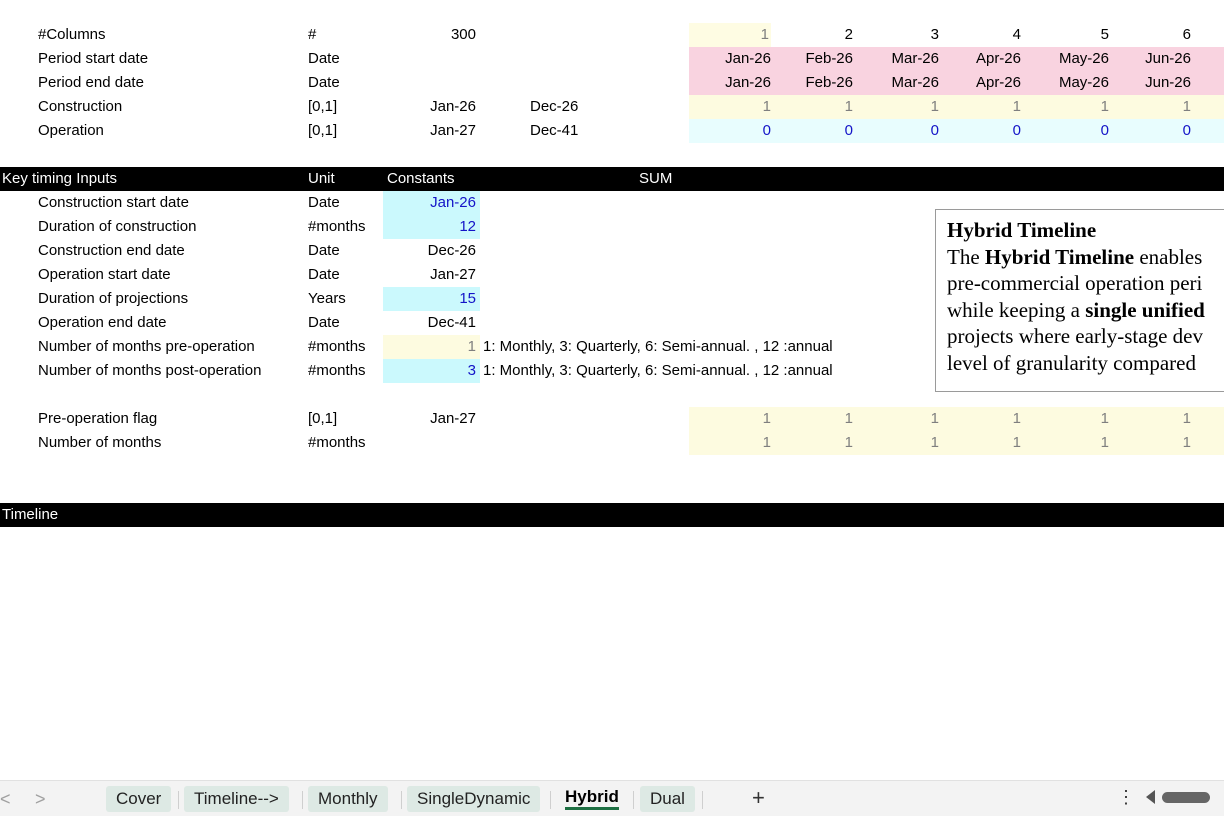 The height and width of the screenshot is (816, 1224). What do you see at coordinates (149, 371) in the screenshot?
I see `input-label: Number of months post-operation` at bounding box center [149, 371].